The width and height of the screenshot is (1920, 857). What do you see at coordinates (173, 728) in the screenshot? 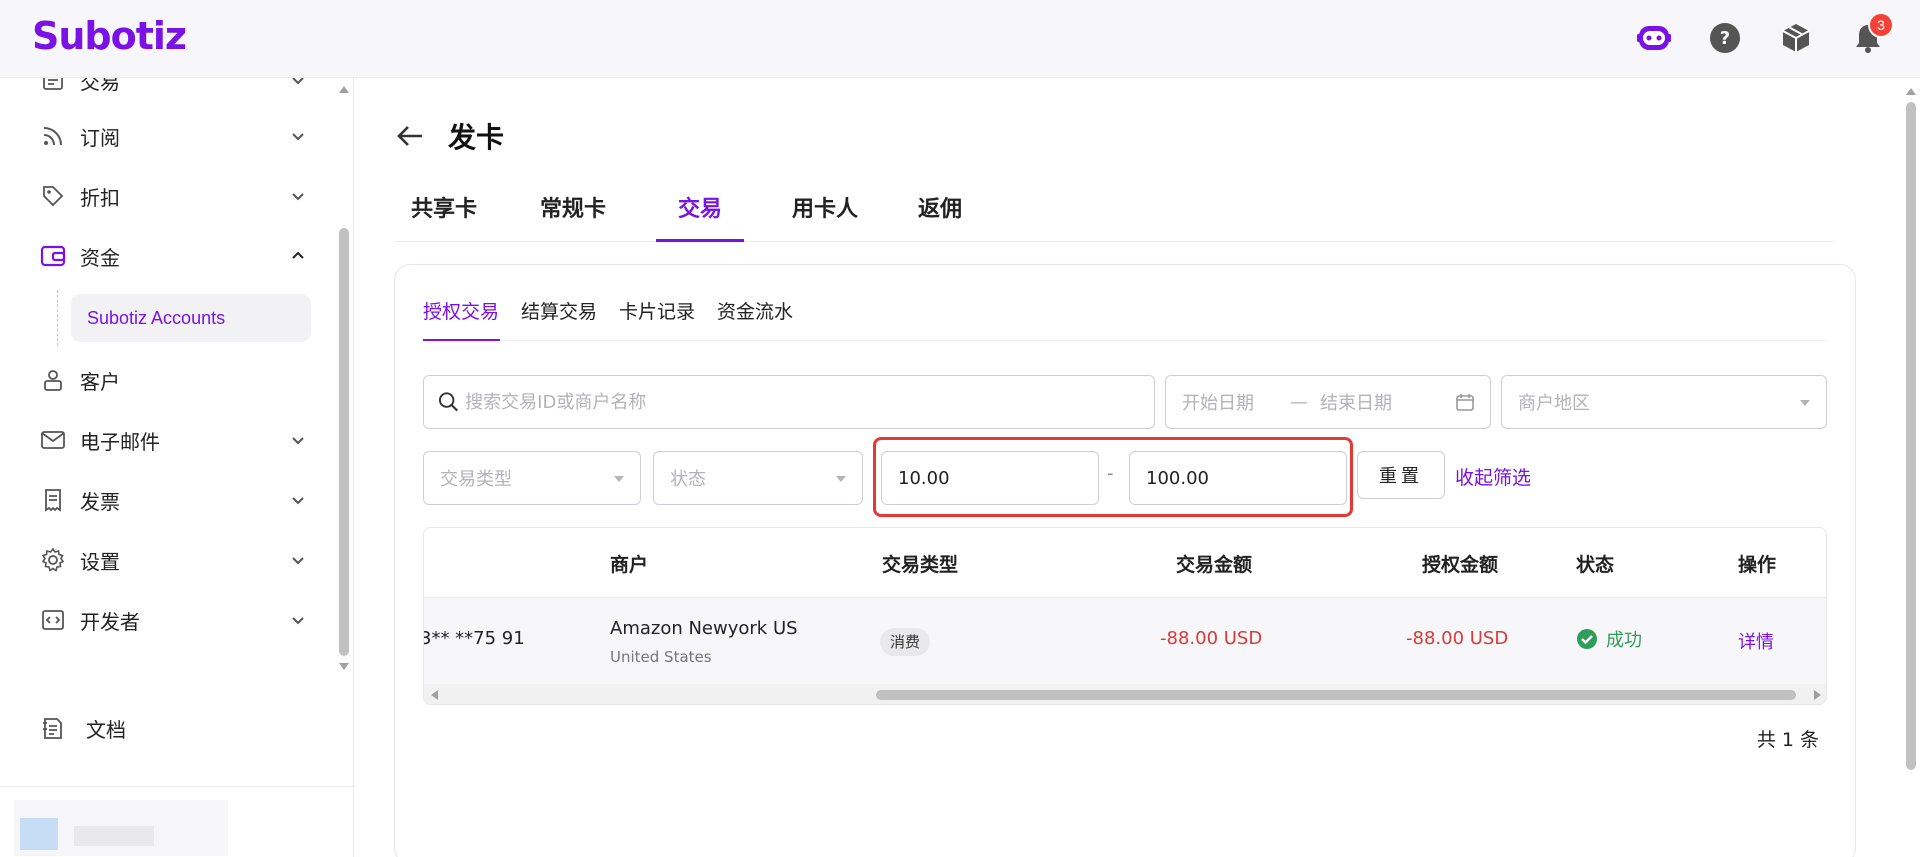
I see `sidebar-item-docs: 文档` at bounding box center [173, 728].